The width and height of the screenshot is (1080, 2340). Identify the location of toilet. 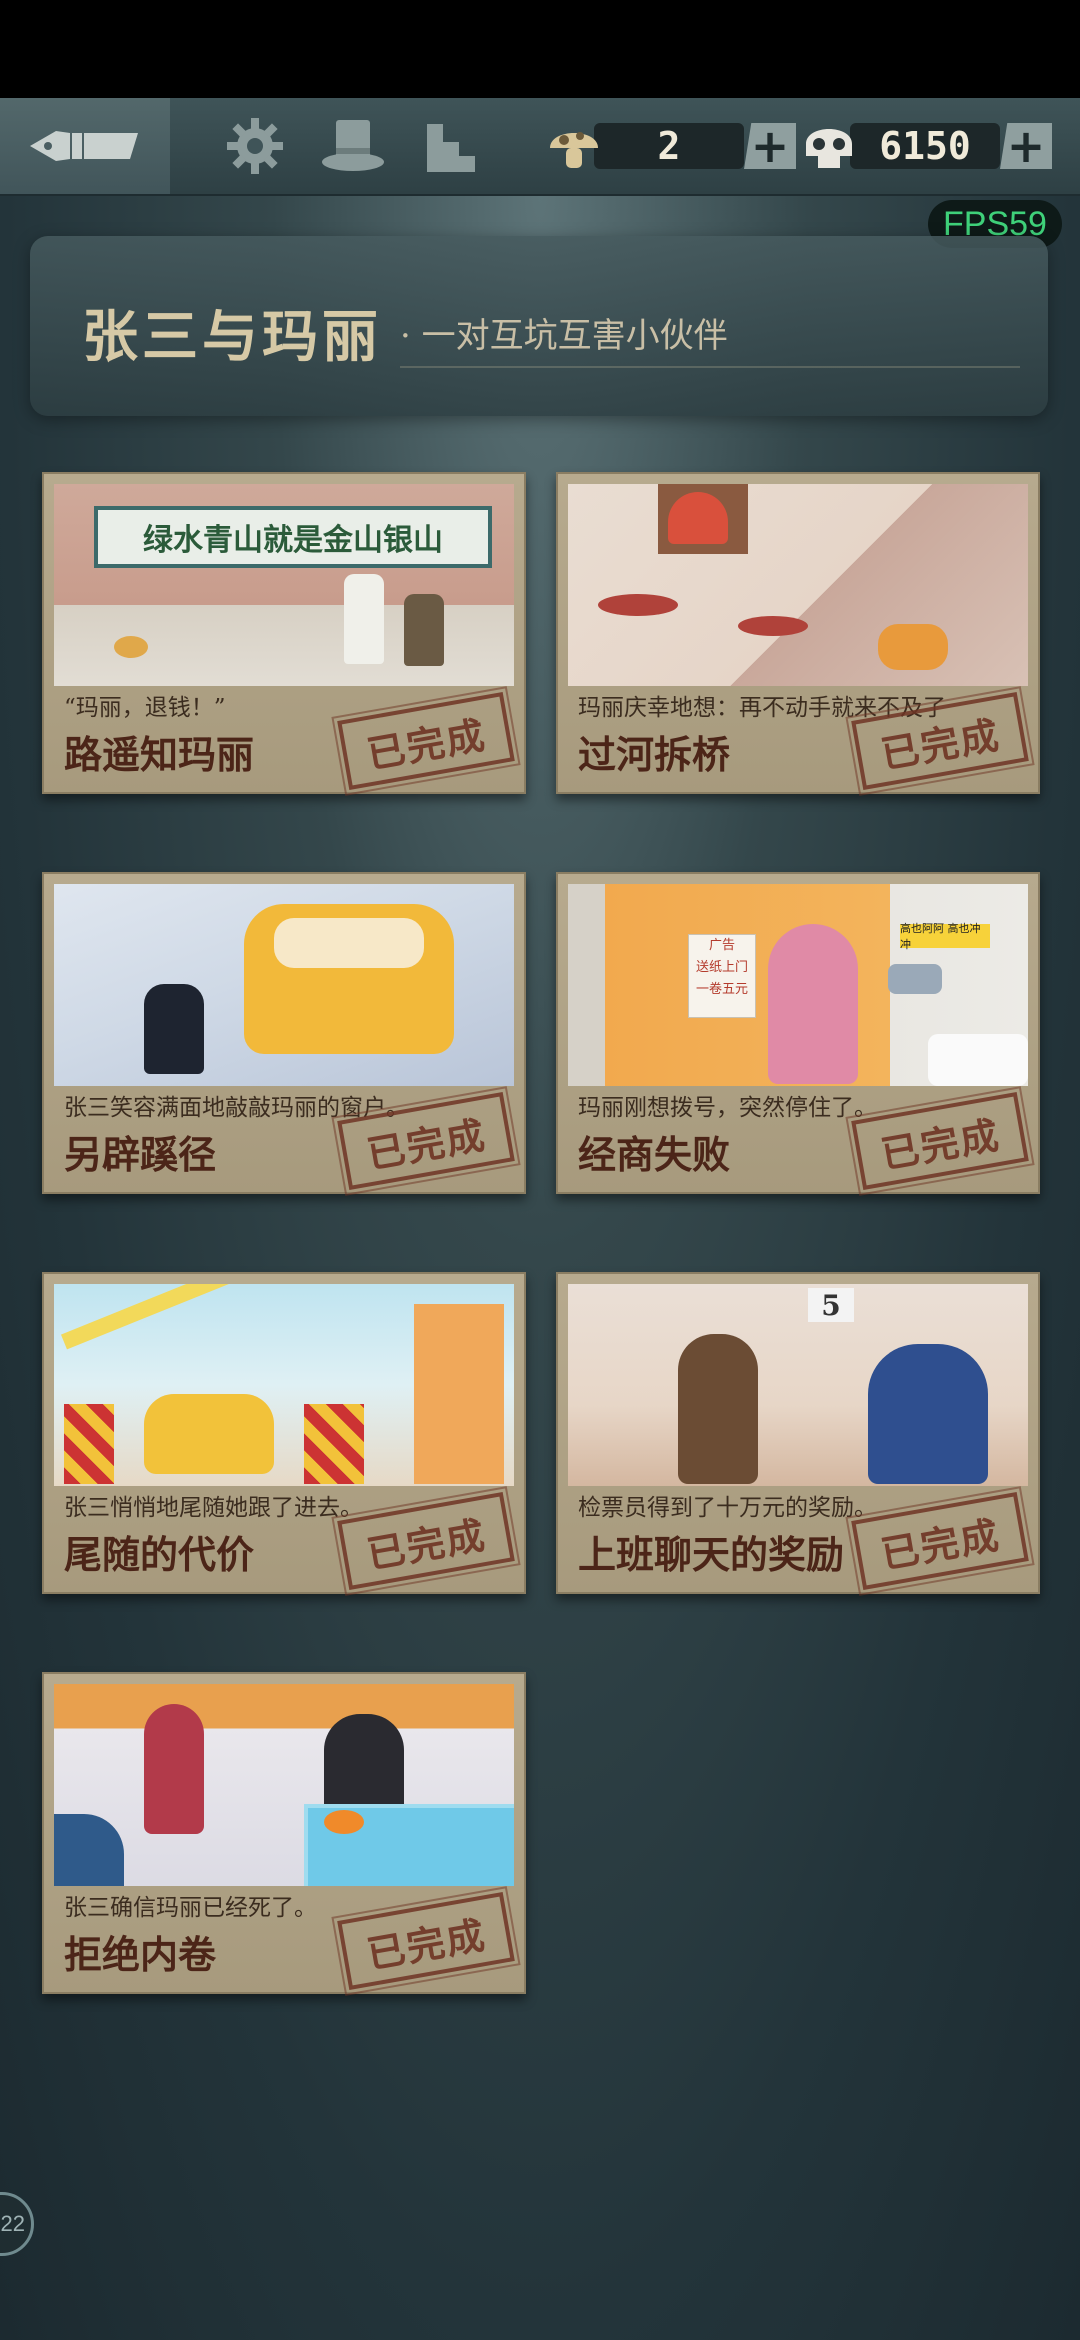
(978, 1060).